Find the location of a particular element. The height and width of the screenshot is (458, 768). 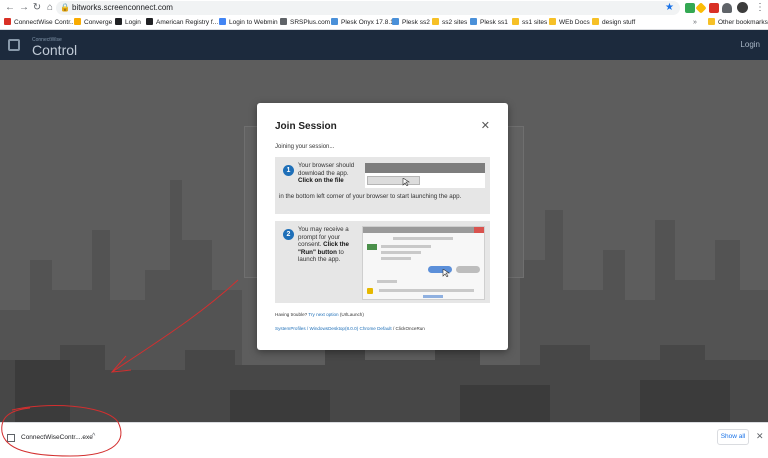

menu-dots-icon: ⋮ is located at coordinates (760, 8).